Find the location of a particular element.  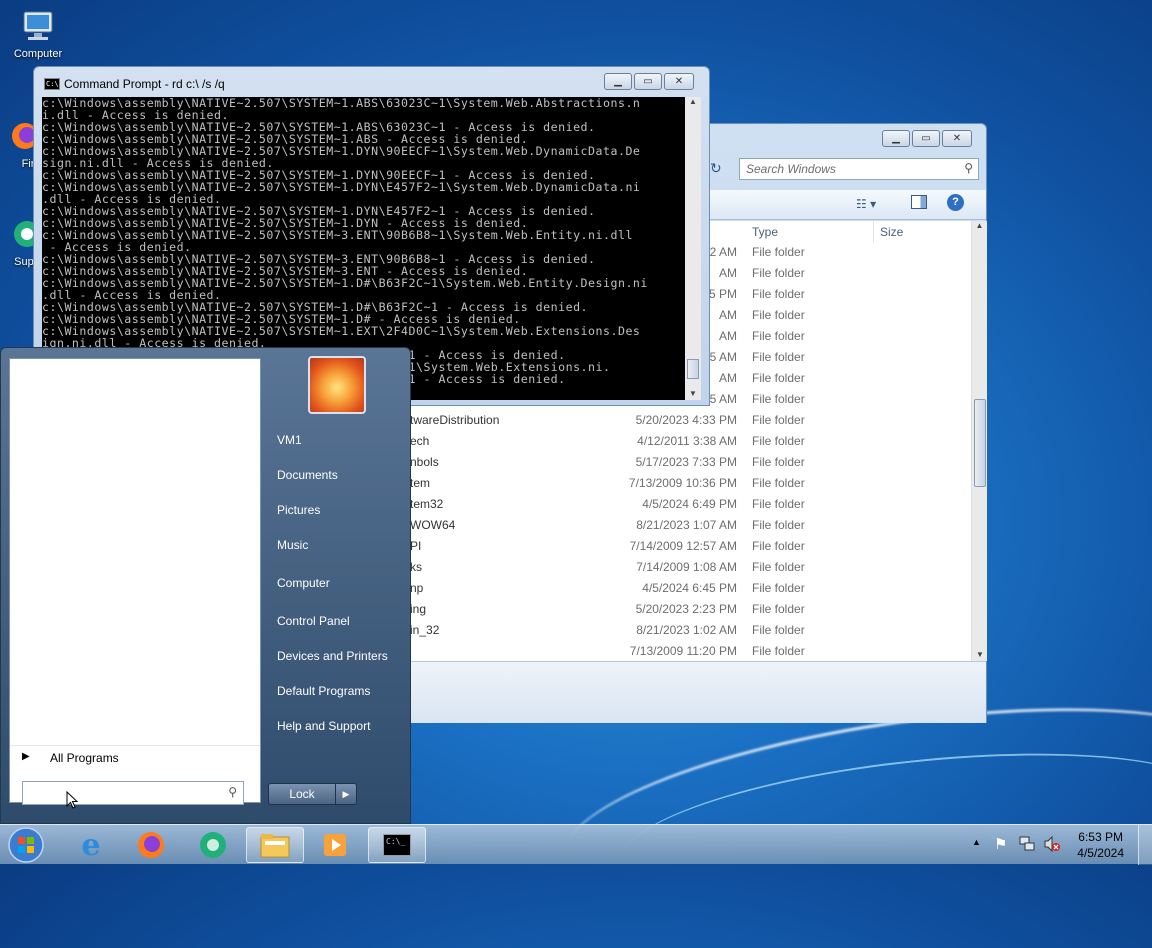

file-name: nbols is located at coordinates (424, 462).